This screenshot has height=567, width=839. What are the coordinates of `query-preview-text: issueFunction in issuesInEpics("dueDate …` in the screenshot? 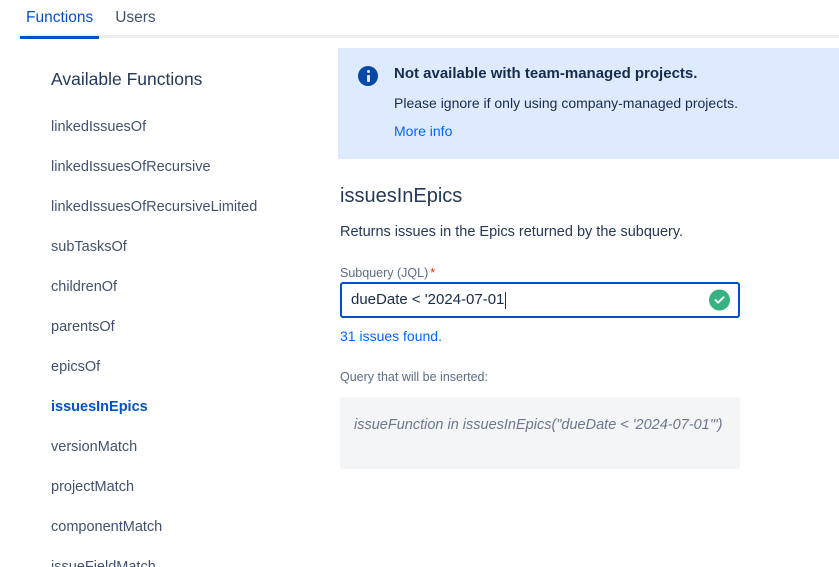 It's located at (538, 425).